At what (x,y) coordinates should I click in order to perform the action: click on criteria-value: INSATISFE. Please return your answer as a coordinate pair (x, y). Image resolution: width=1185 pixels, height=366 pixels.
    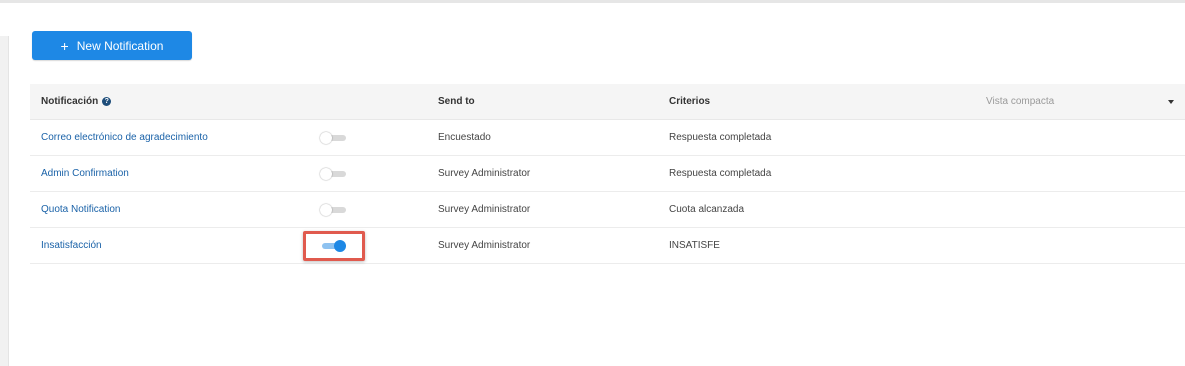
    Looking at the image, I should click on (694, 245).